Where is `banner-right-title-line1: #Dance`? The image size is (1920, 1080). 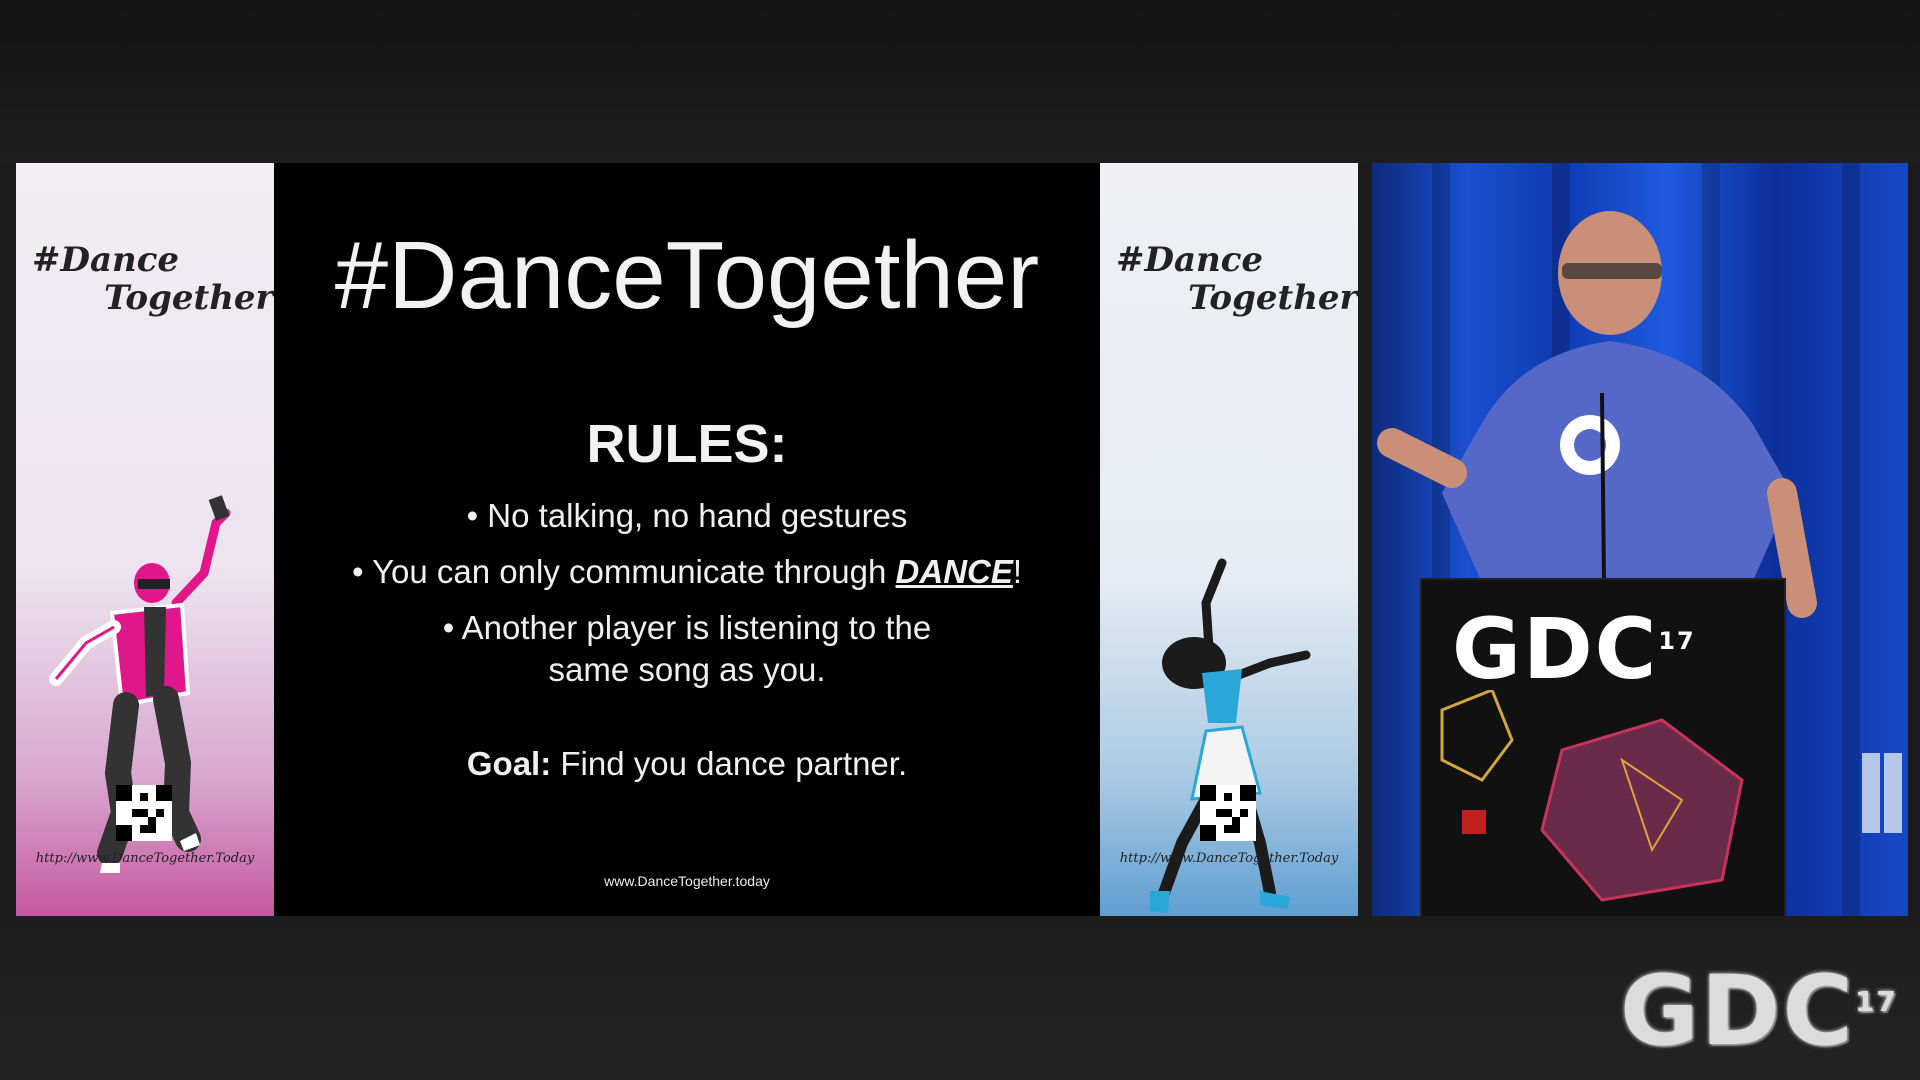 banner-right-title-line1: #Dance is located at coordinates (1190, 260).